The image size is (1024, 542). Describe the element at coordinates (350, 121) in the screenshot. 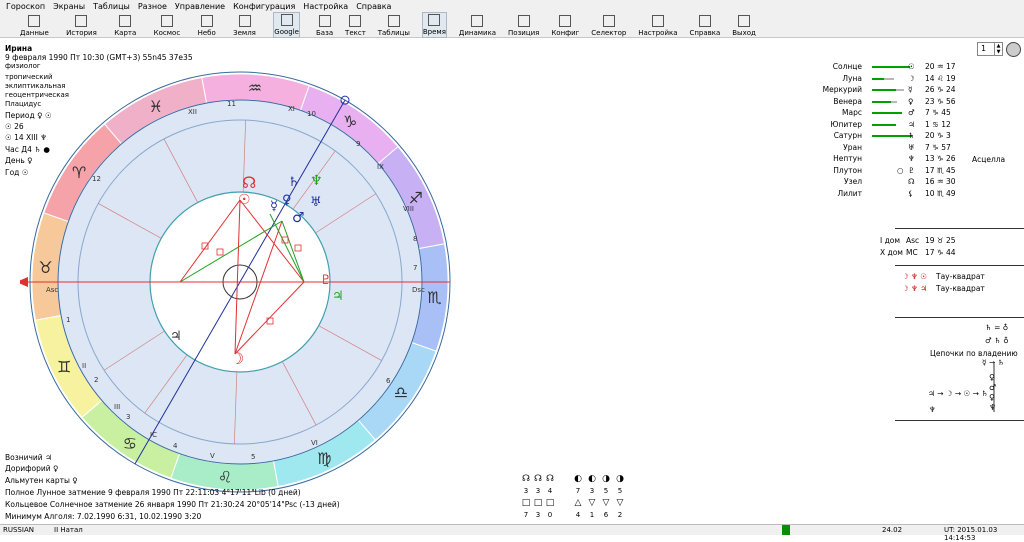

I see `zodiac-sign-glyph: ♑` at that location.